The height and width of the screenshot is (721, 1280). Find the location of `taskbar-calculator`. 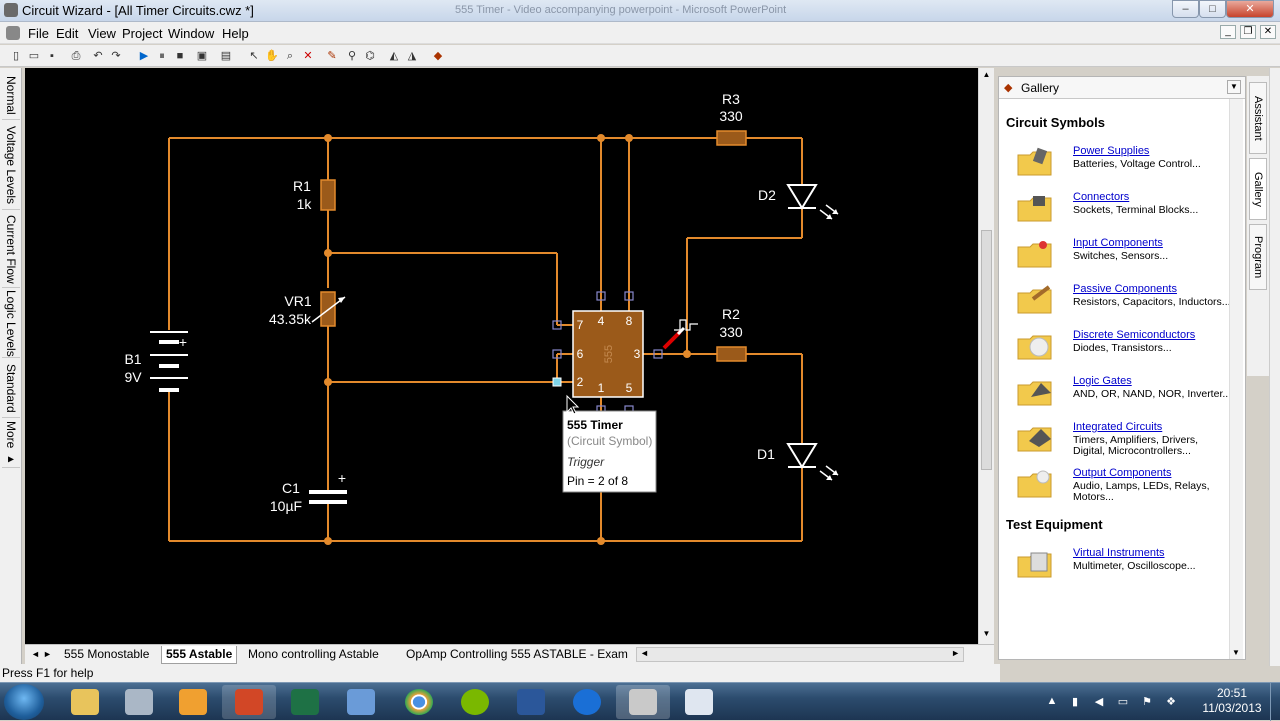

taskbar-calculator is located at coordinates (139, 702).